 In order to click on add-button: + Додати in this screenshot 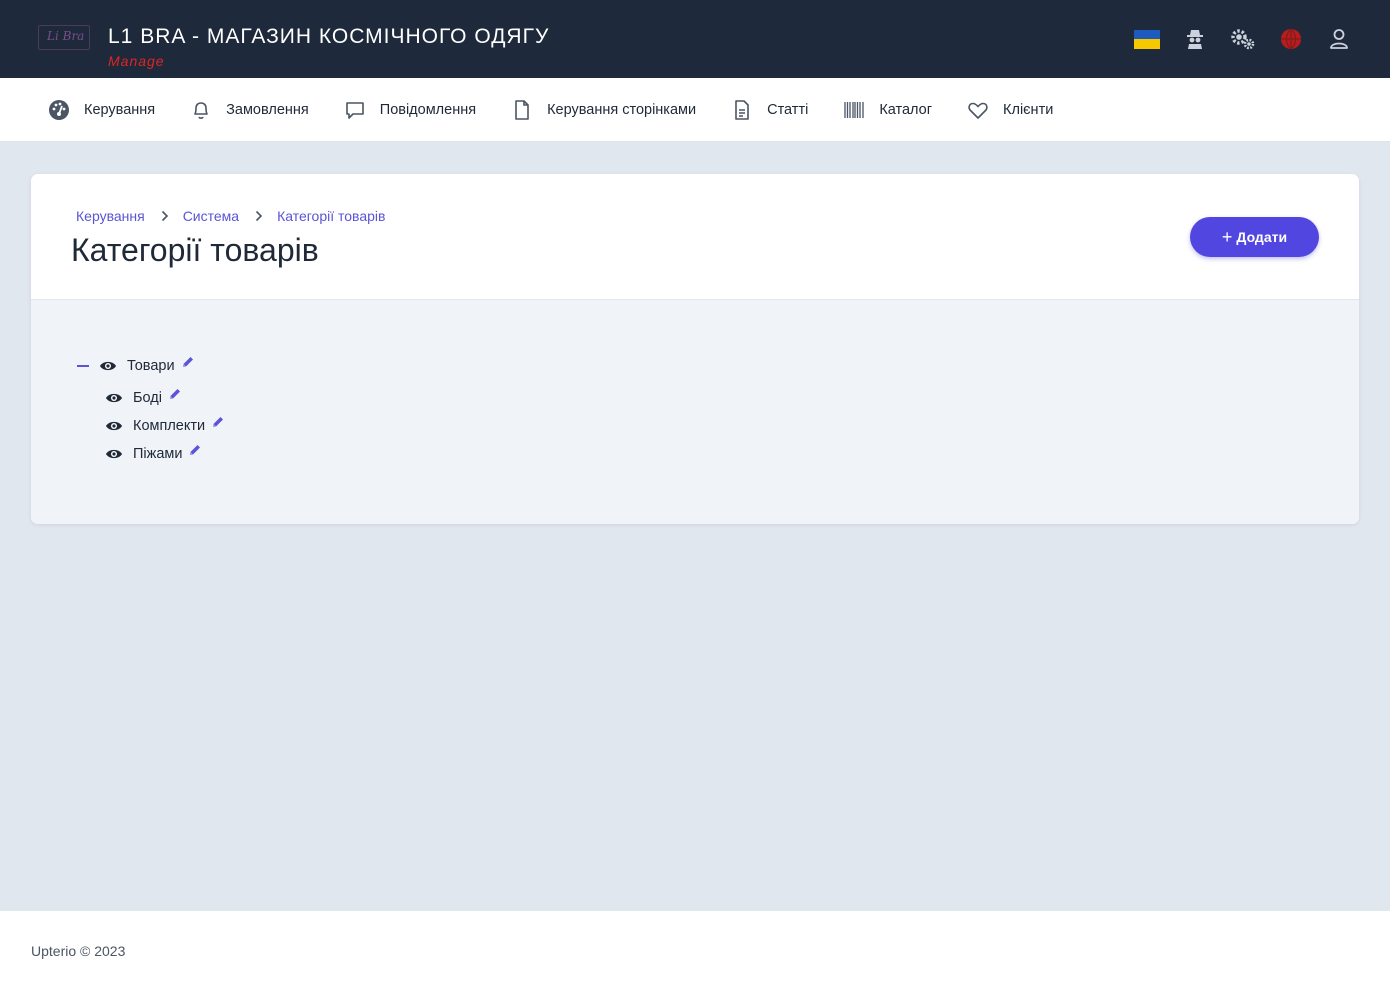, I will do `click(1254, 237)`.